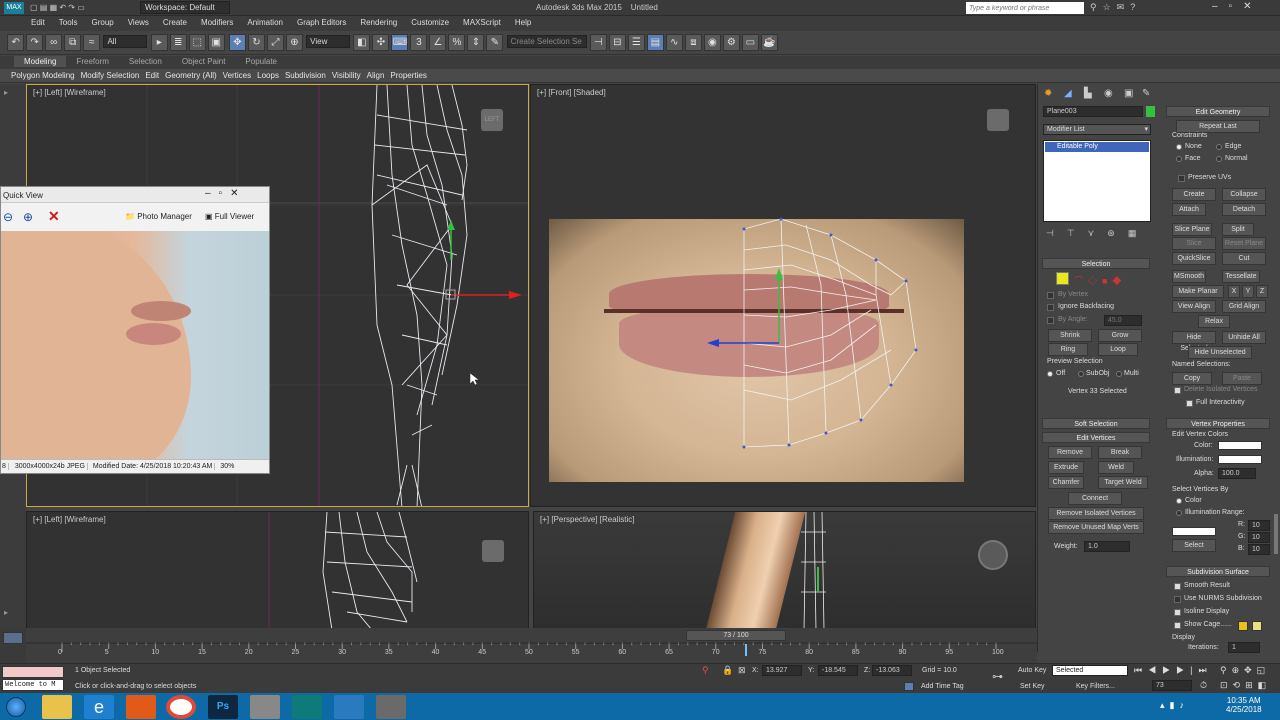 This screenshot has height=720, width=1280. I want to click on planar-x-button: X, so click(1234, 291).